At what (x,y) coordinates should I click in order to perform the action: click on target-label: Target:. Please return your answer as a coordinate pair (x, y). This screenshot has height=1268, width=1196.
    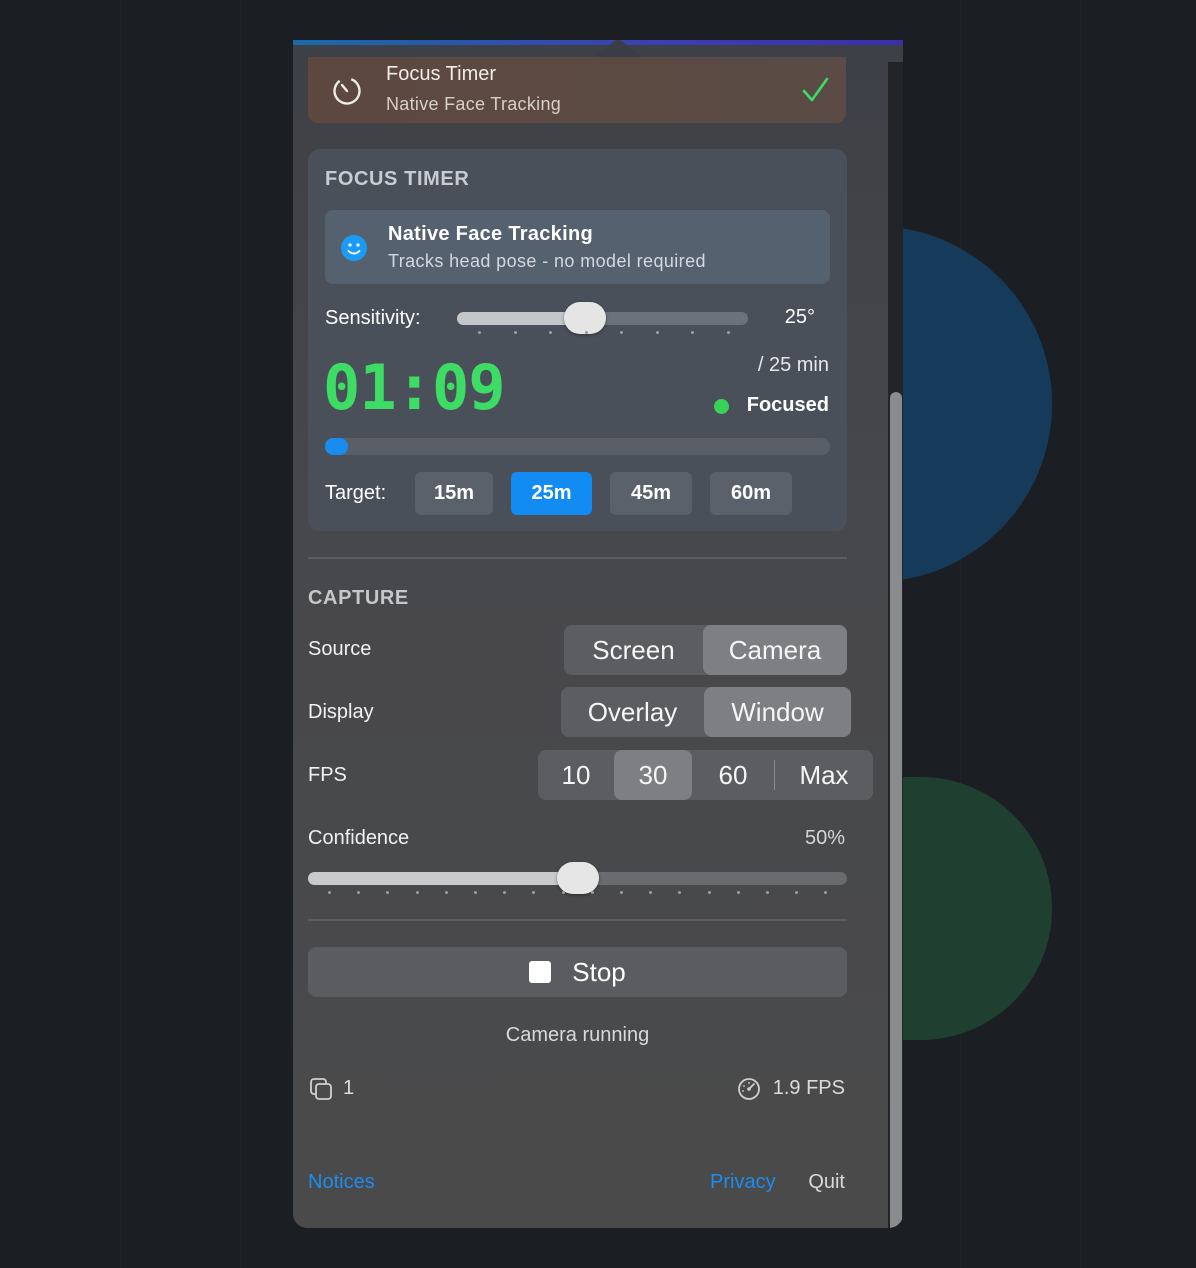
    Looking at the image, I should click on (356, 493).